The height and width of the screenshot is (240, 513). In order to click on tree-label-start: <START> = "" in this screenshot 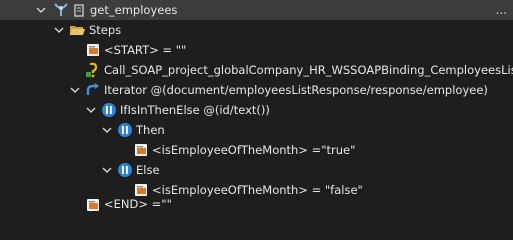, I will do `click(145, 50)`.